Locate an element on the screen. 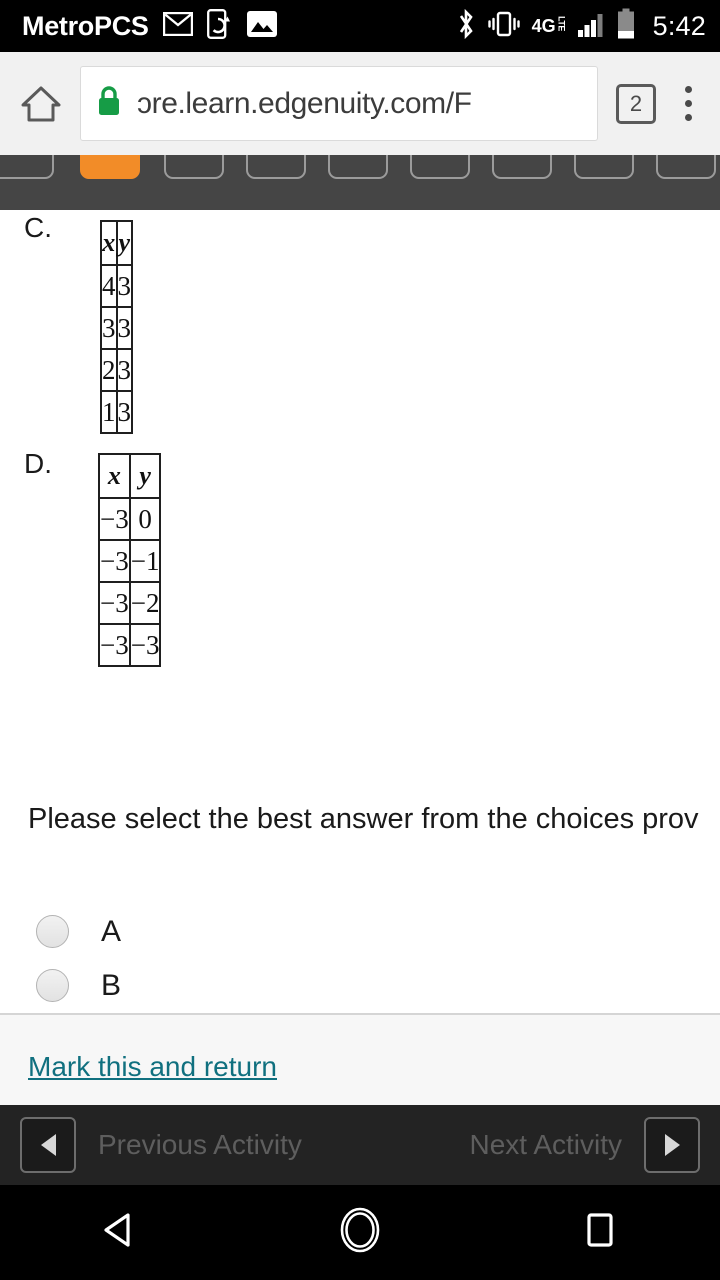 The image size is (720, 1280). photo-icon is located at coordinates (261, 26).